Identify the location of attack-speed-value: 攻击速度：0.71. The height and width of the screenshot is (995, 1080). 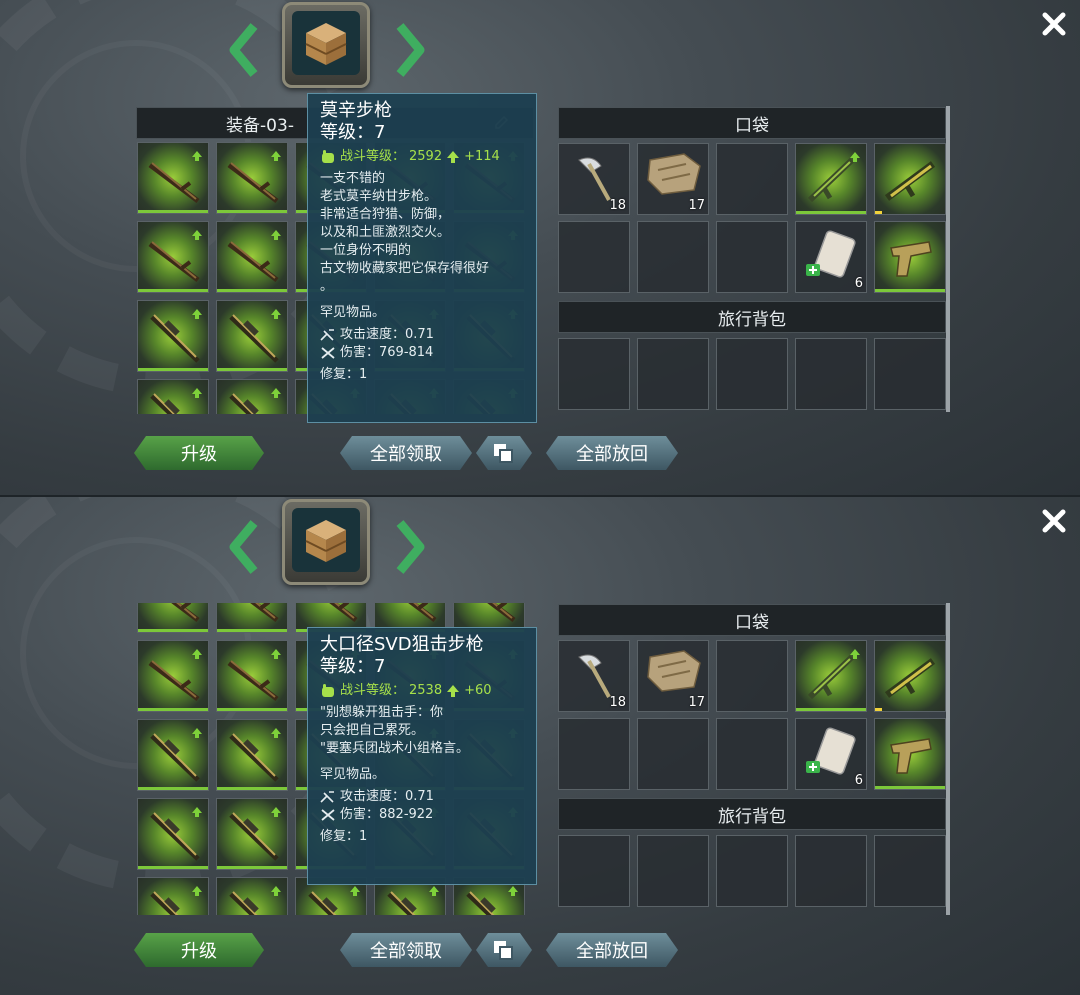
(387, 334).